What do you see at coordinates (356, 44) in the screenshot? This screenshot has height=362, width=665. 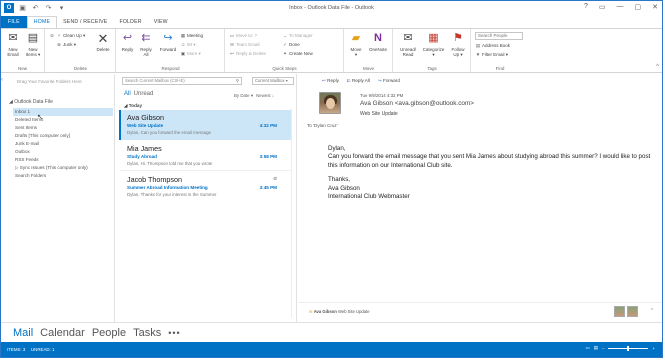 I see `move-button: ▰ Move ▾` at bounding box center [356, 44].